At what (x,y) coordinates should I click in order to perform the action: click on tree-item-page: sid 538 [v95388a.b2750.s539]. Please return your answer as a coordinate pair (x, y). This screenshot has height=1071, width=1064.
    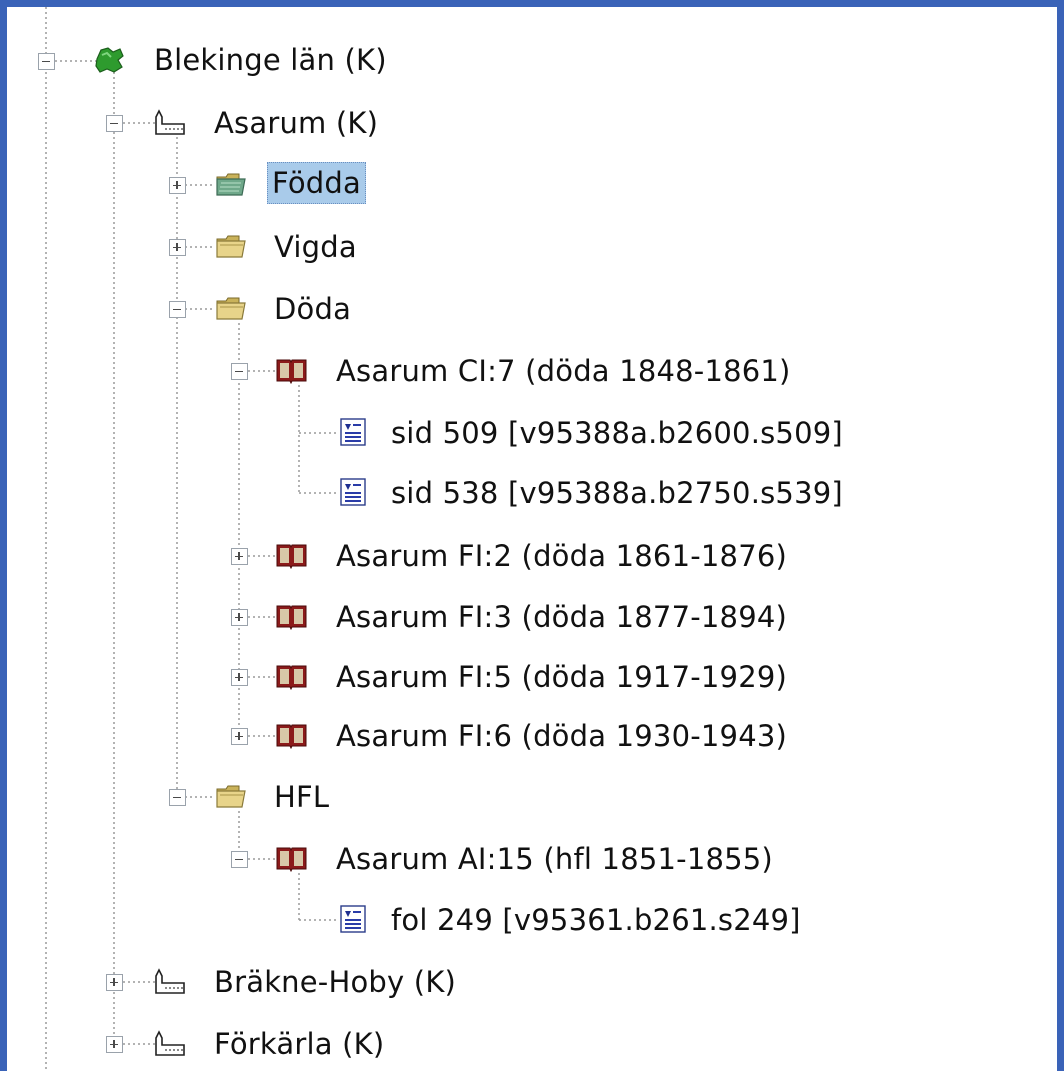
    Looking at the image, I should click on (617, 493).